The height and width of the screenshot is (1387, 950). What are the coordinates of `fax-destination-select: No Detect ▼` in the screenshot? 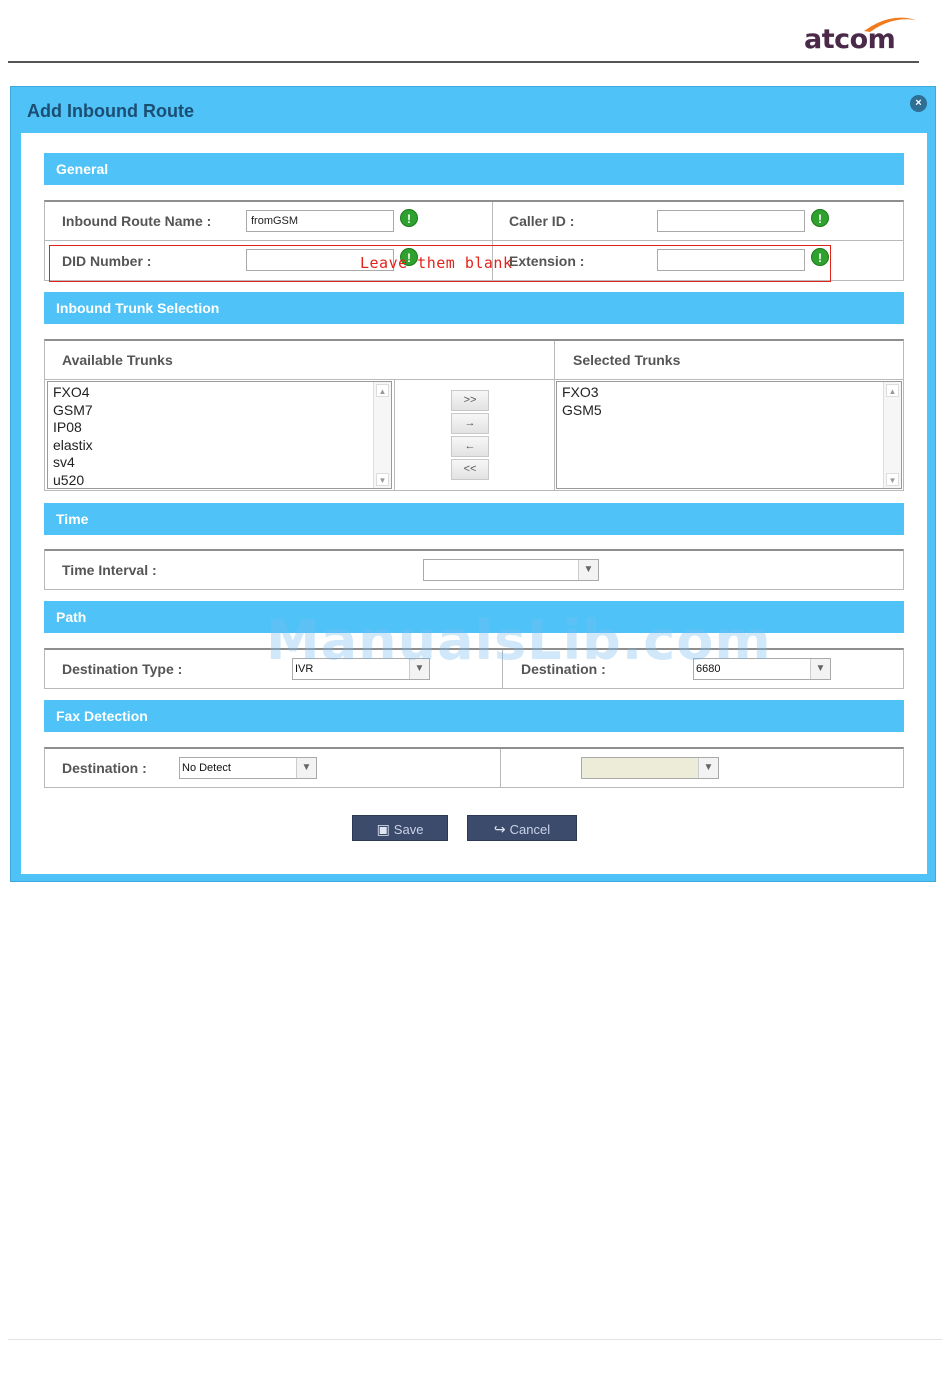 It's located at (248, 768).